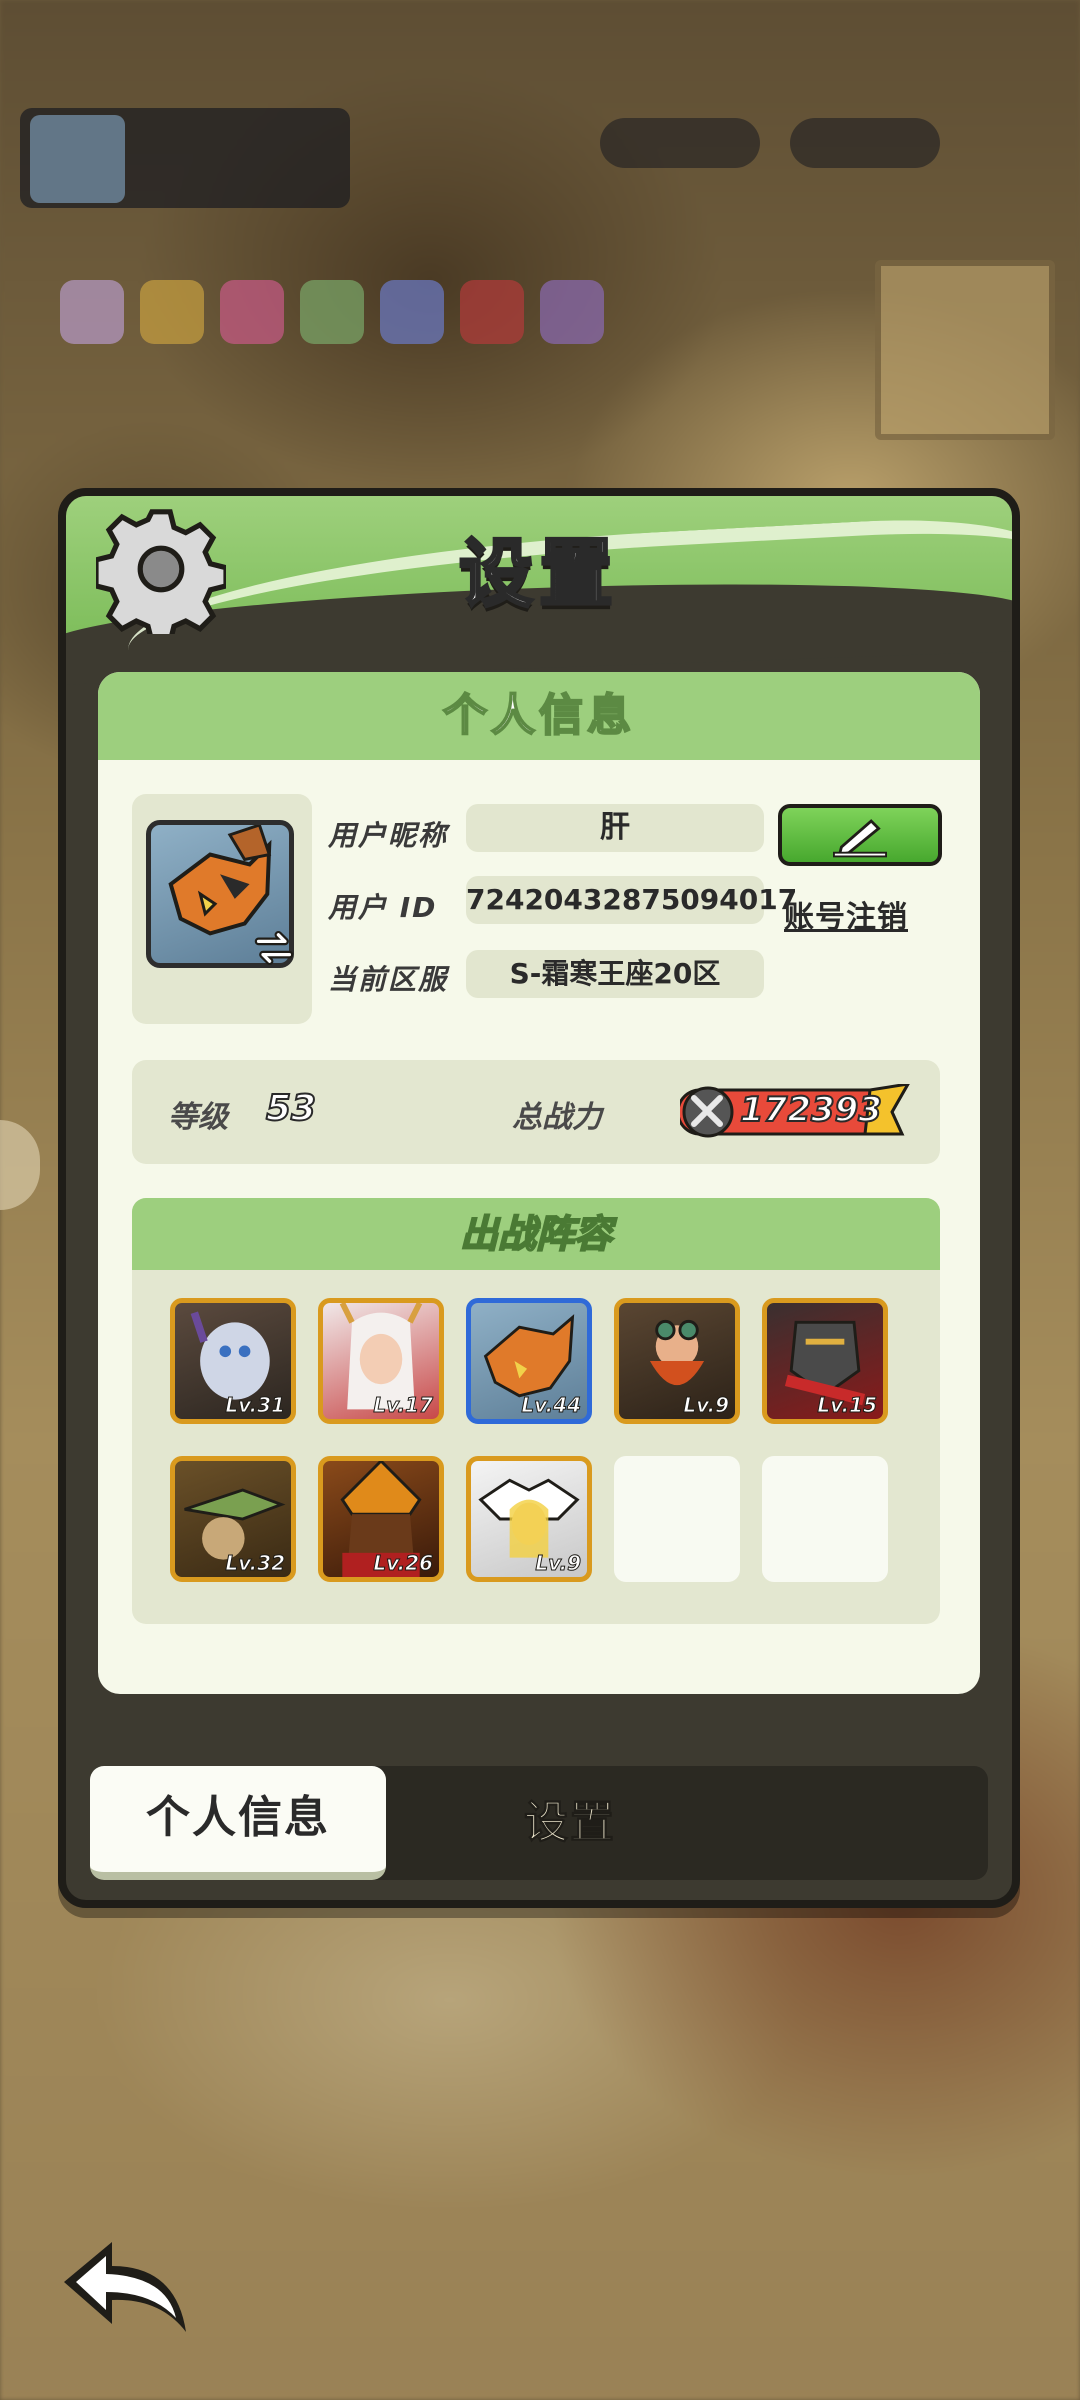 The height and width of the screenshot is (2400, 1080). What do you see at coordinates (291, 1108) in the screenshot?
I see `level-value: 53` at bounding box center [291, 1108].